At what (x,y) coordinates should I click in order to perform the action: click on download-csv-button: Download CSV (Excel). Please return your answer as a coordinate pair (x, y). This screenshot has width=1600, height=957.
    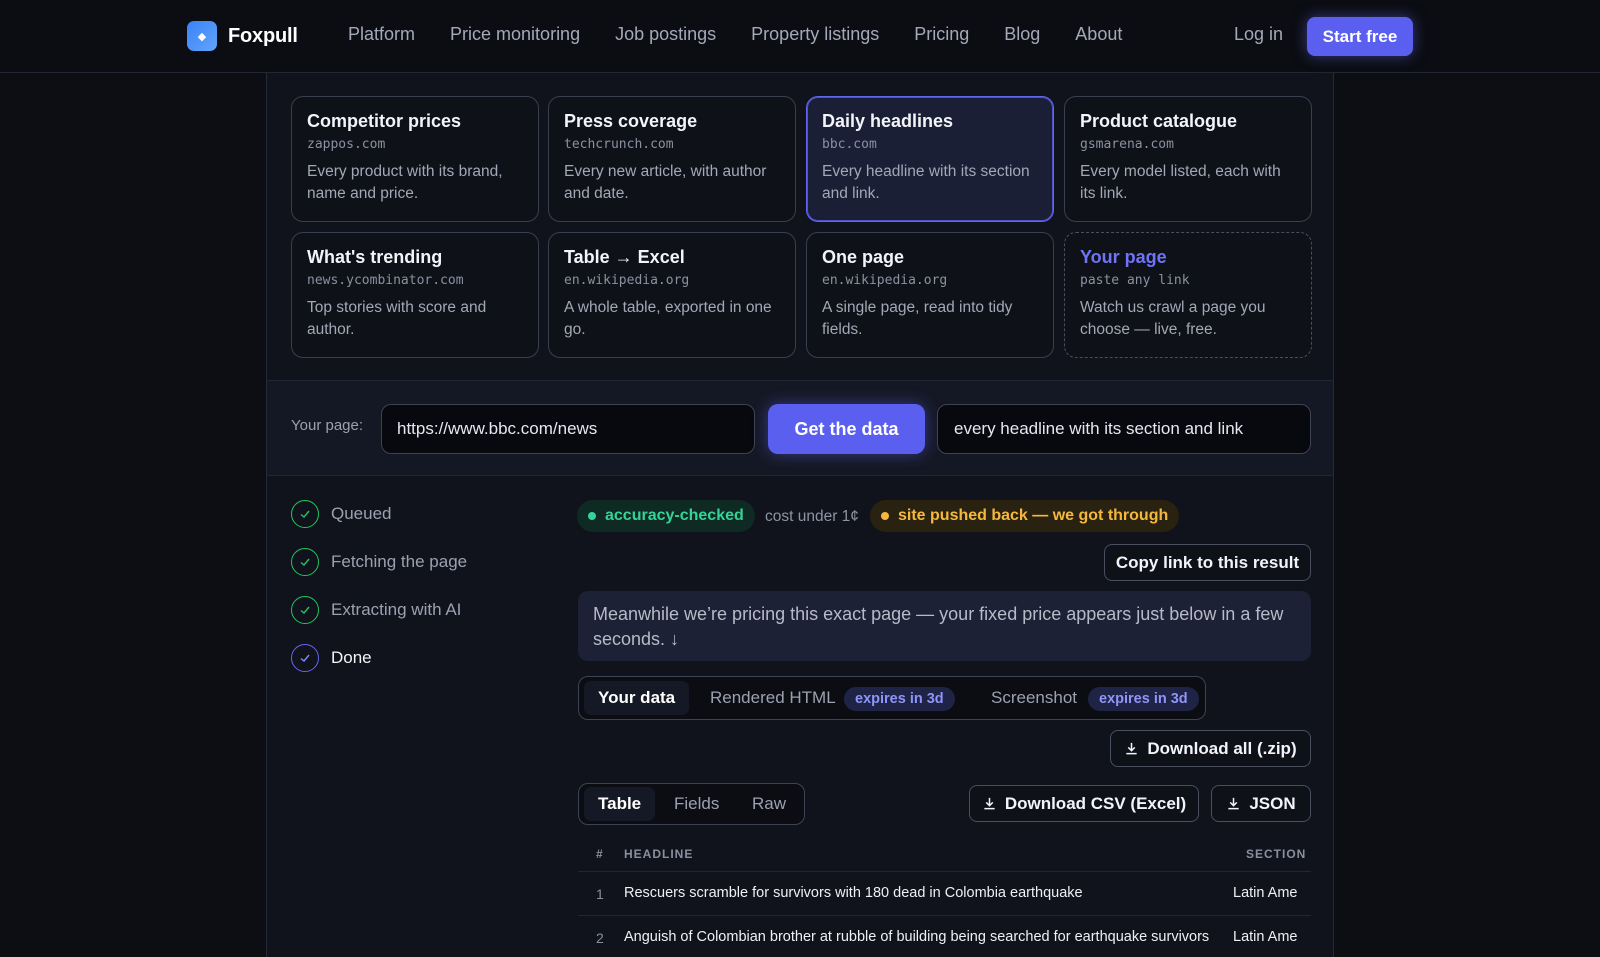
    Looking at the image, I should click on (1084, 803).